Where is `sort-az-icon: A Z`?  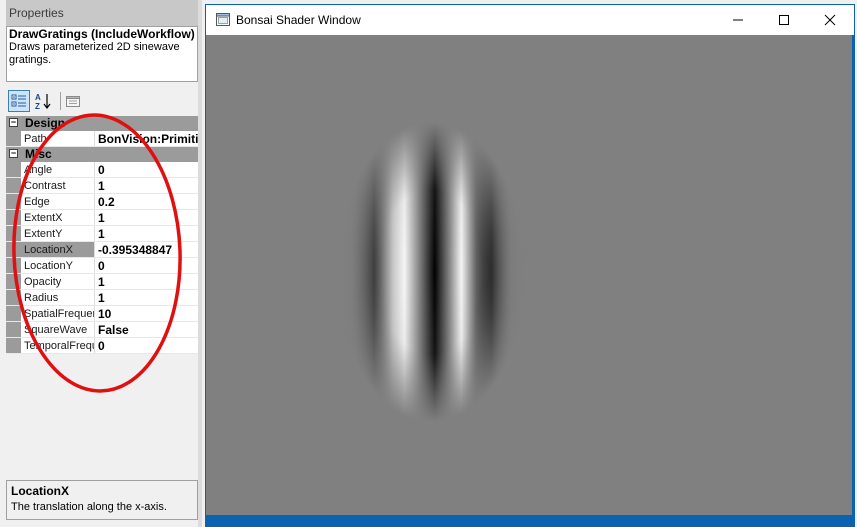
sort-az-icon: A Z is located at coordinates (43, 101).